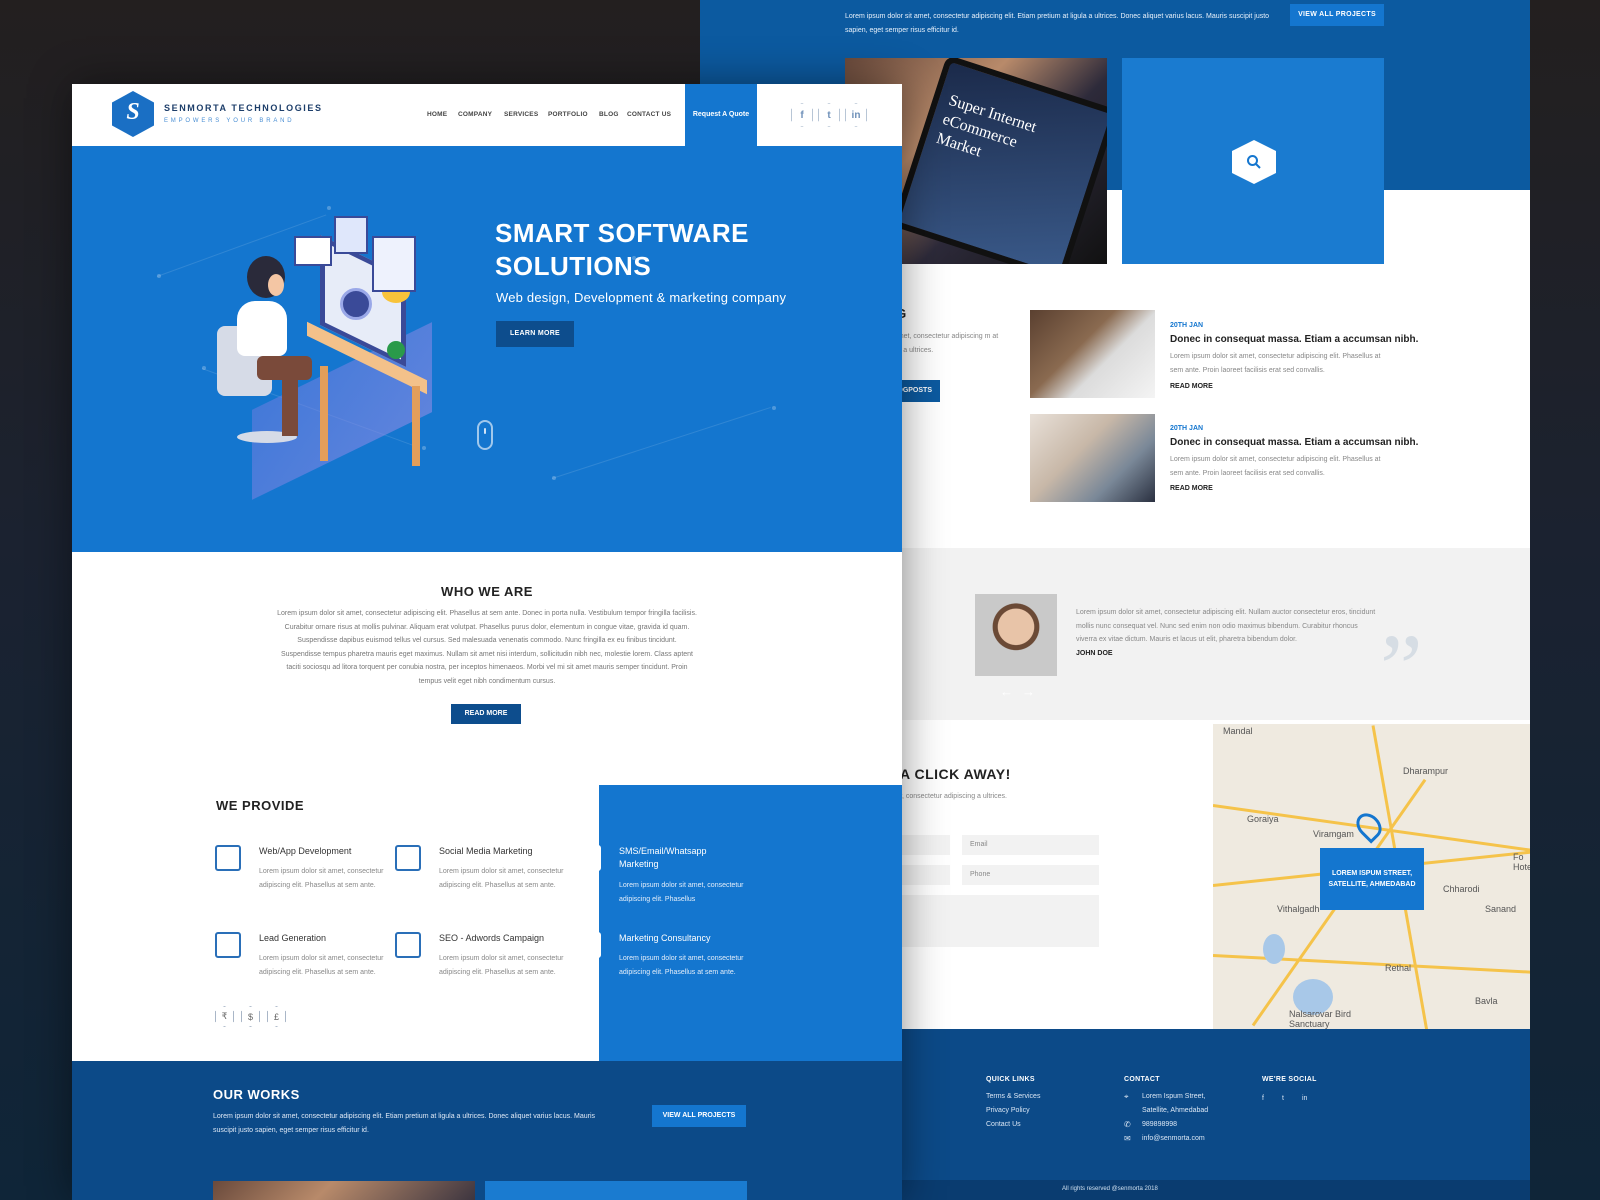 The height and width of the screenshot is (1200, 1600). Describe the element at coordinates (1289, 1079) in the screenshot. I see `social-heading: WE'RE SOCIAL` at that location.